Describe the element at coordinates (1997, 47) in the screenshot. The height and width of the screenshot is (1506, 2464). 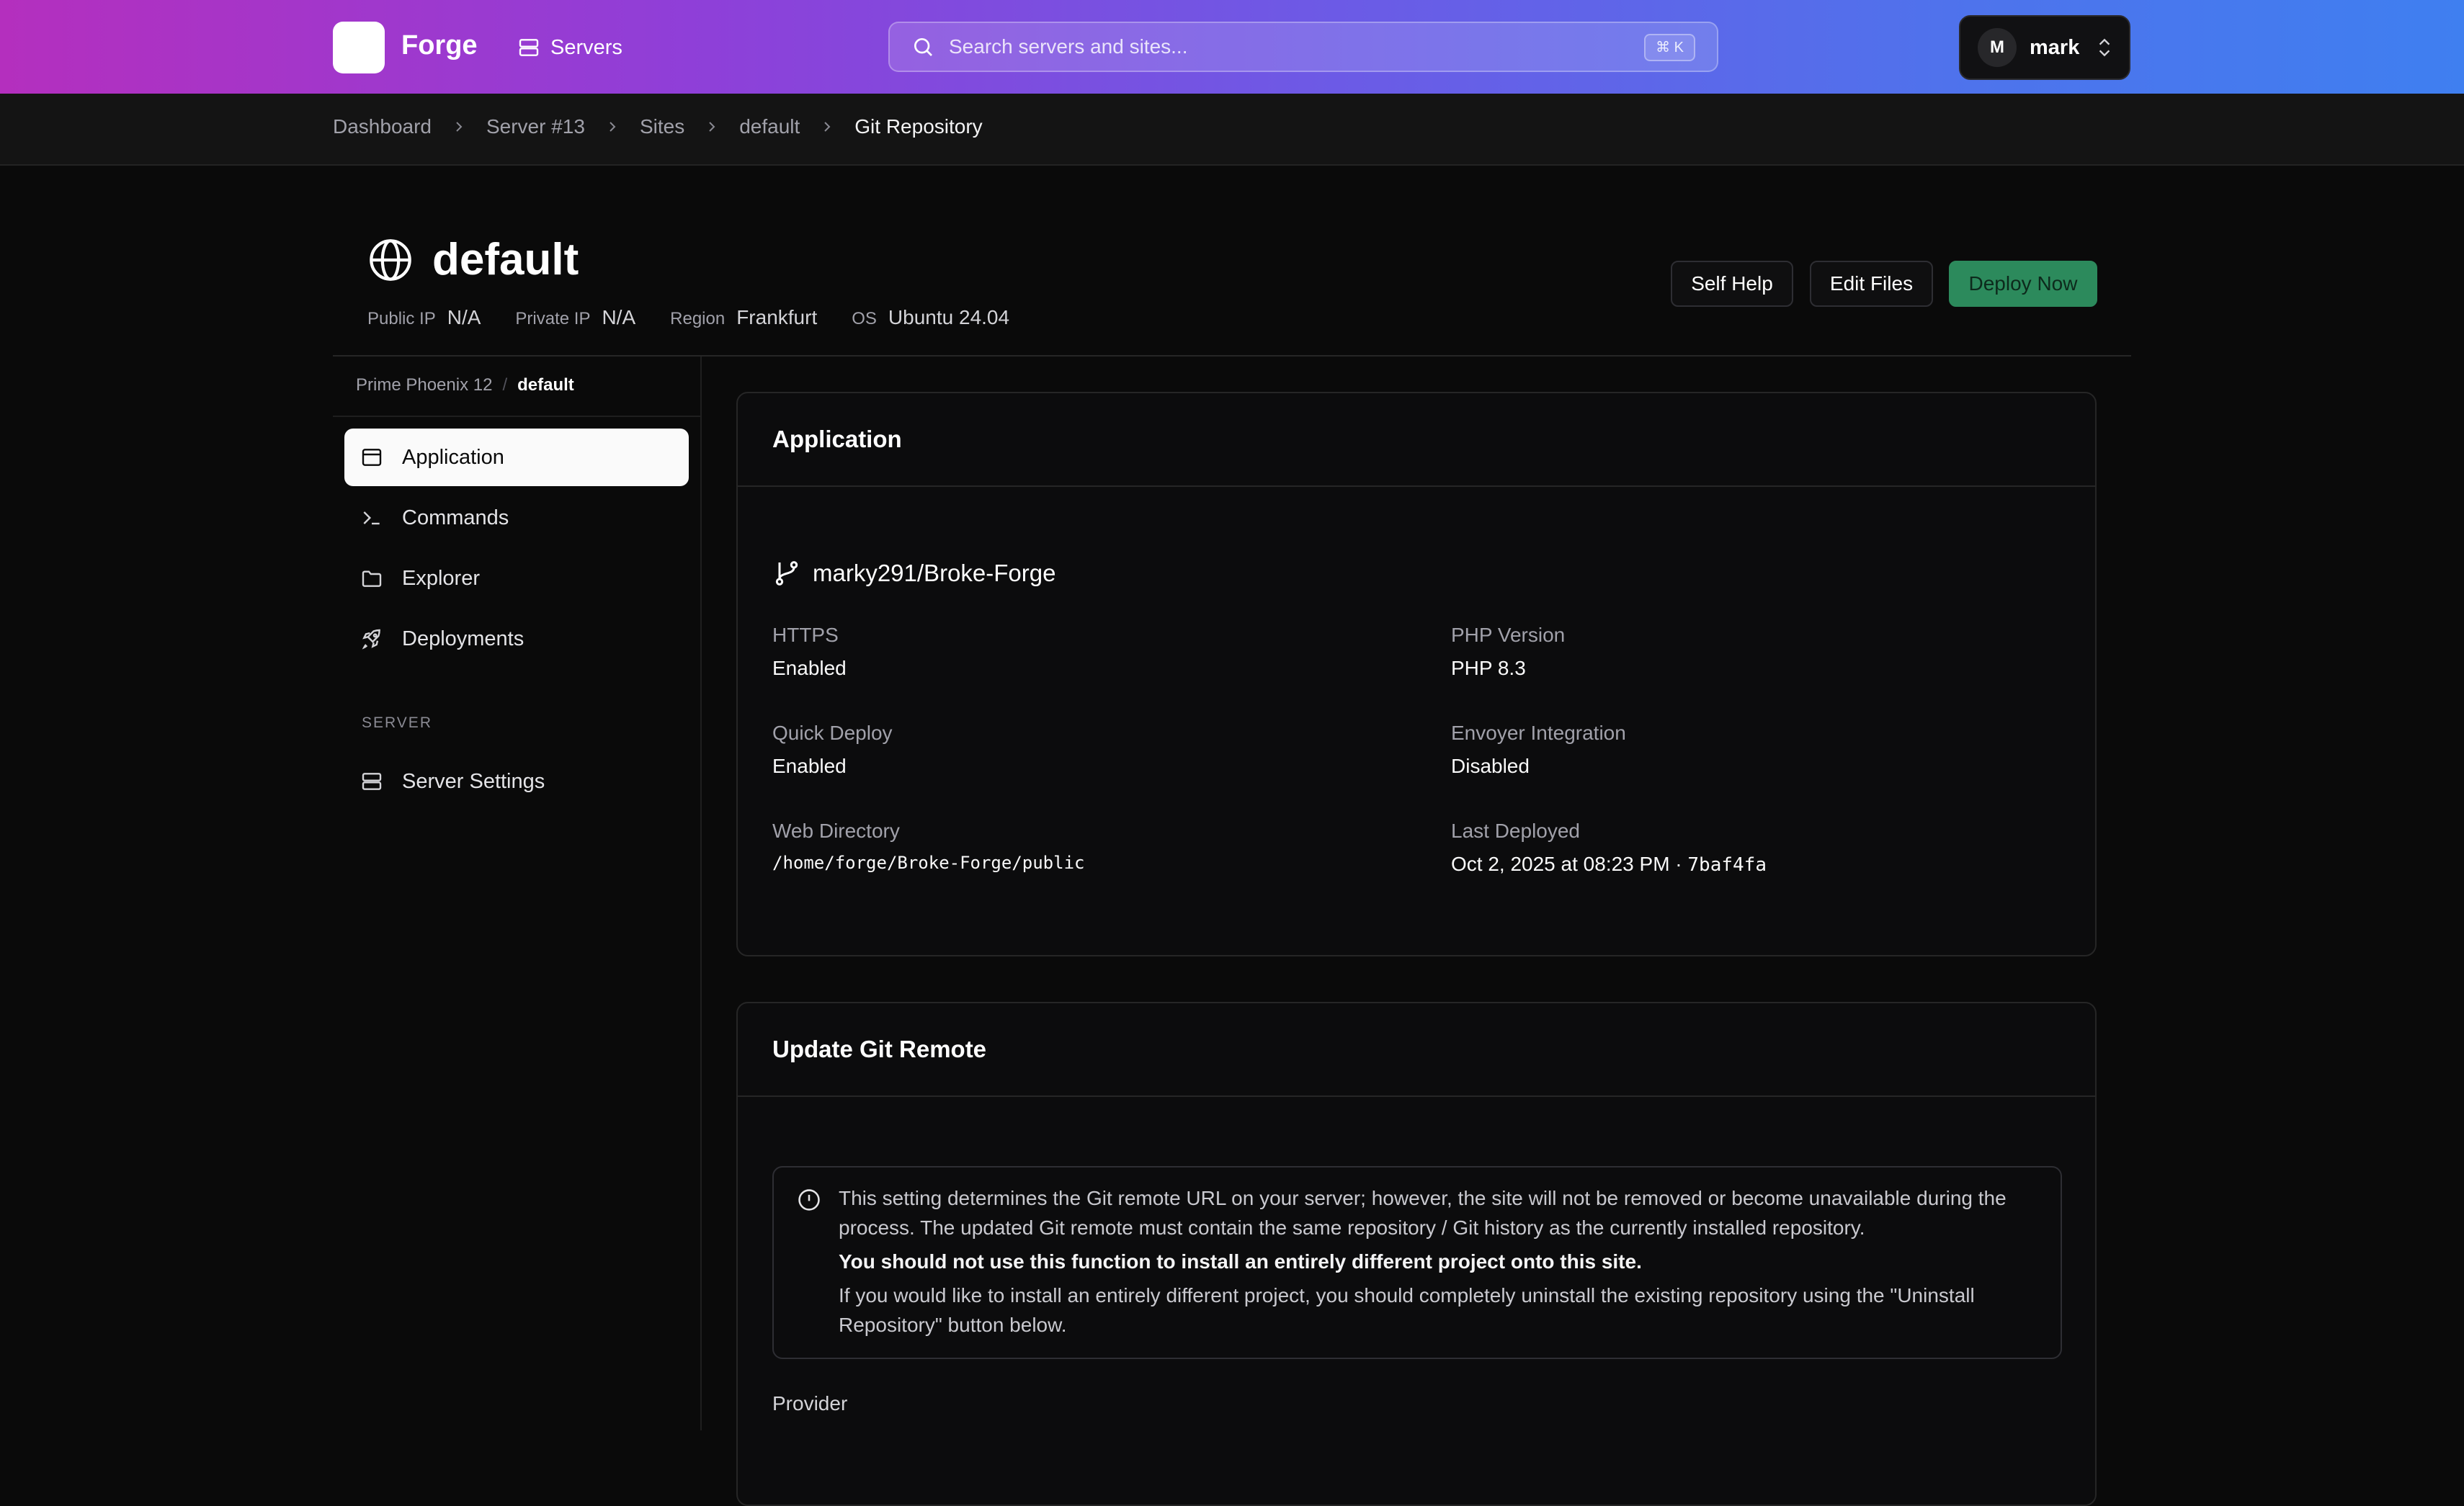
I see `avatar: M` at that location.